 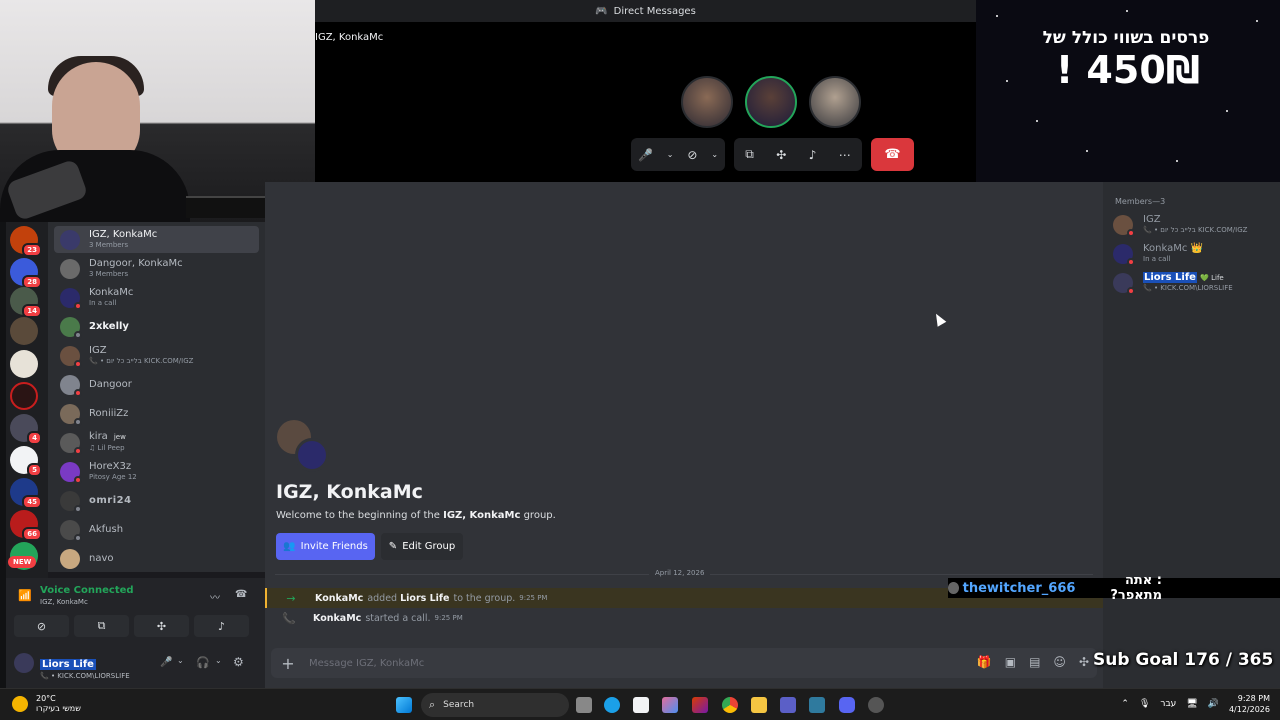 What do you see at coordinates (26, 241) in the screenshot?
I see `server-icon: 23` at bounding box center [26, 241].